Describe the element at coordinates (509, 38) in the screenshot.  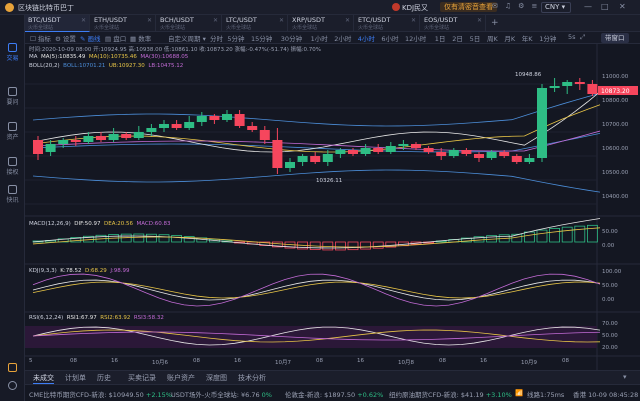
I see `period-13: 月K` at that location.